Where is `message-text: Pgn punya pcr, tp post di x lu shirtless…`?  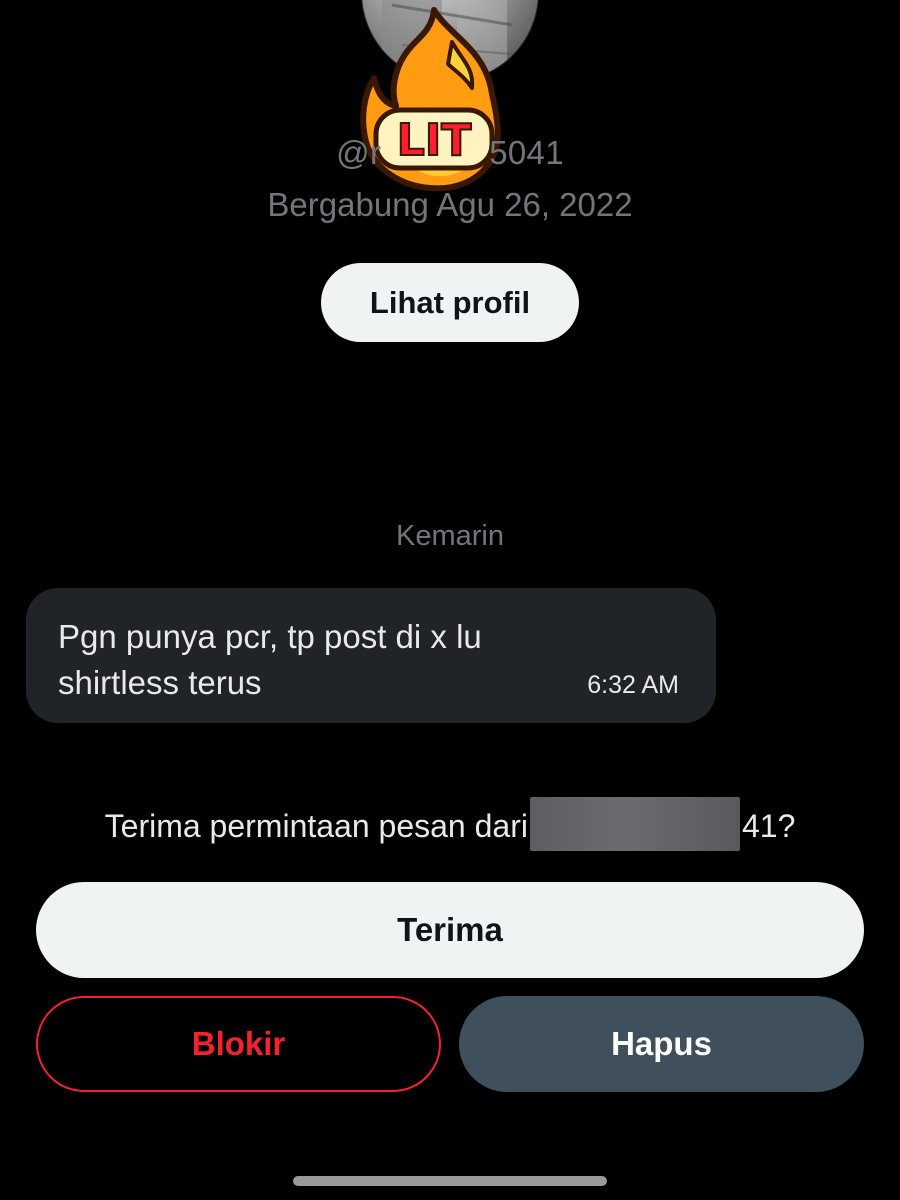
message-text: Pgn punya pcr, tp post di x lu shirtless… is located at coordinates (270, 659).